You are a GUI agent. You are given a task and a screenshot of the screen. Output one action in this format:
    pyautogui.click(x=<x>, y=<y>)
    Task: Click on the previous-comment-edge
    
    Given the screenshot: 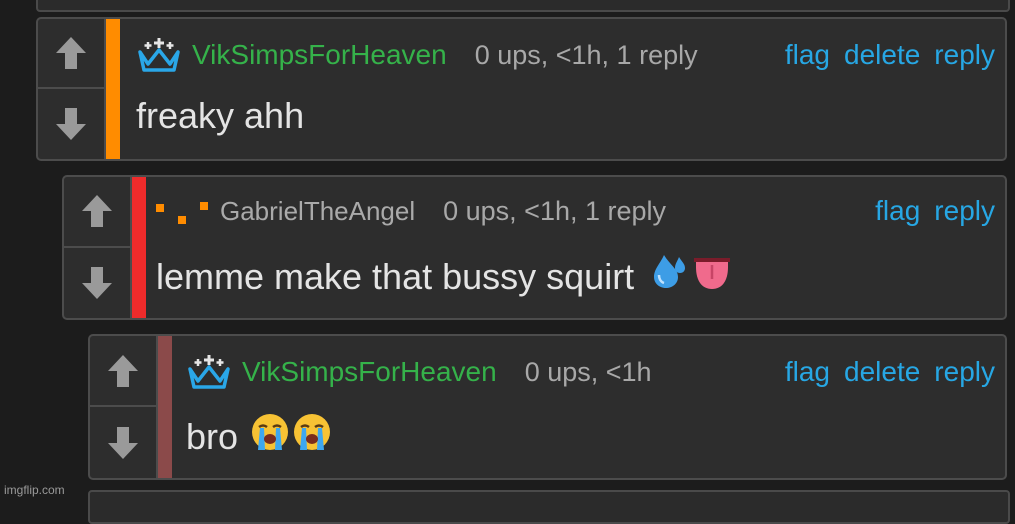 What is the action you would take?
    pyautogui.click(x=523, y=6)
    